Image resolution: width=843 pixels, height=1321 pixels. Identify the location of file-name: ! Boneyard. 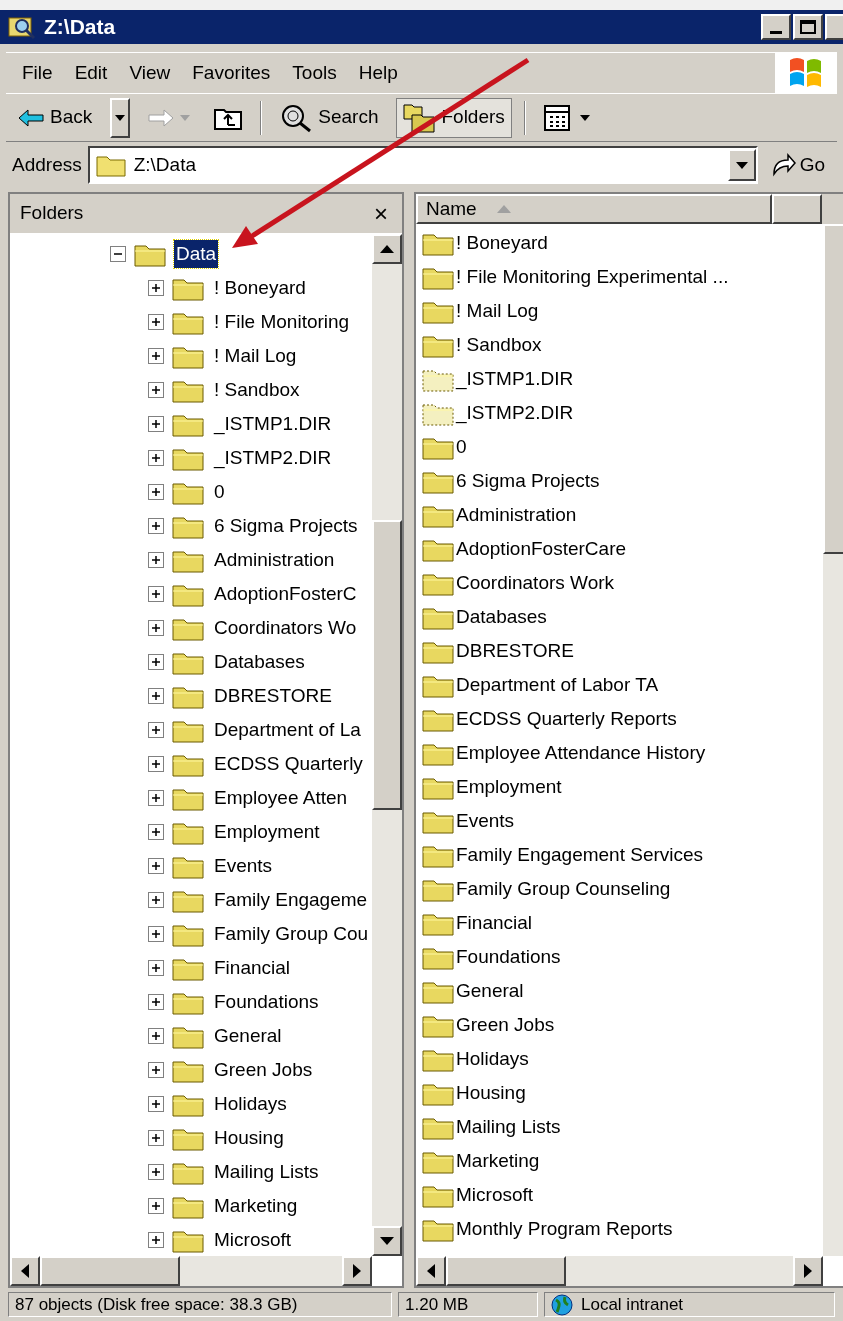
(502, 243).